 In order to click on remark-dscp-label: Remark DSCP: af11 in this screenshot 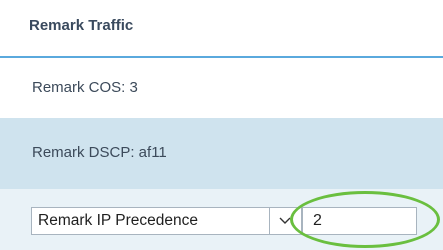, I will do `click(99, 152)`.